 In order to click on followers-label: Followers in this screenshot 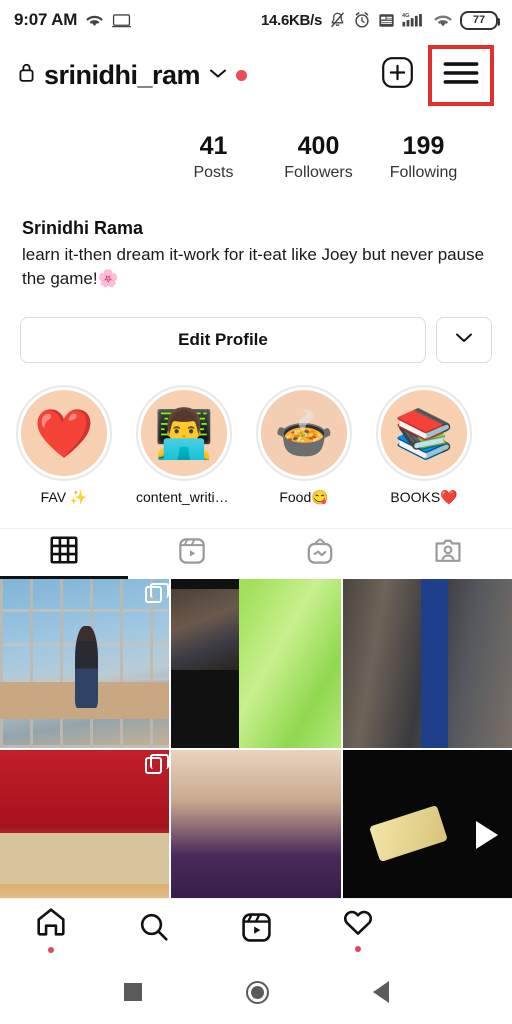, I will do `click(318, 172)`.